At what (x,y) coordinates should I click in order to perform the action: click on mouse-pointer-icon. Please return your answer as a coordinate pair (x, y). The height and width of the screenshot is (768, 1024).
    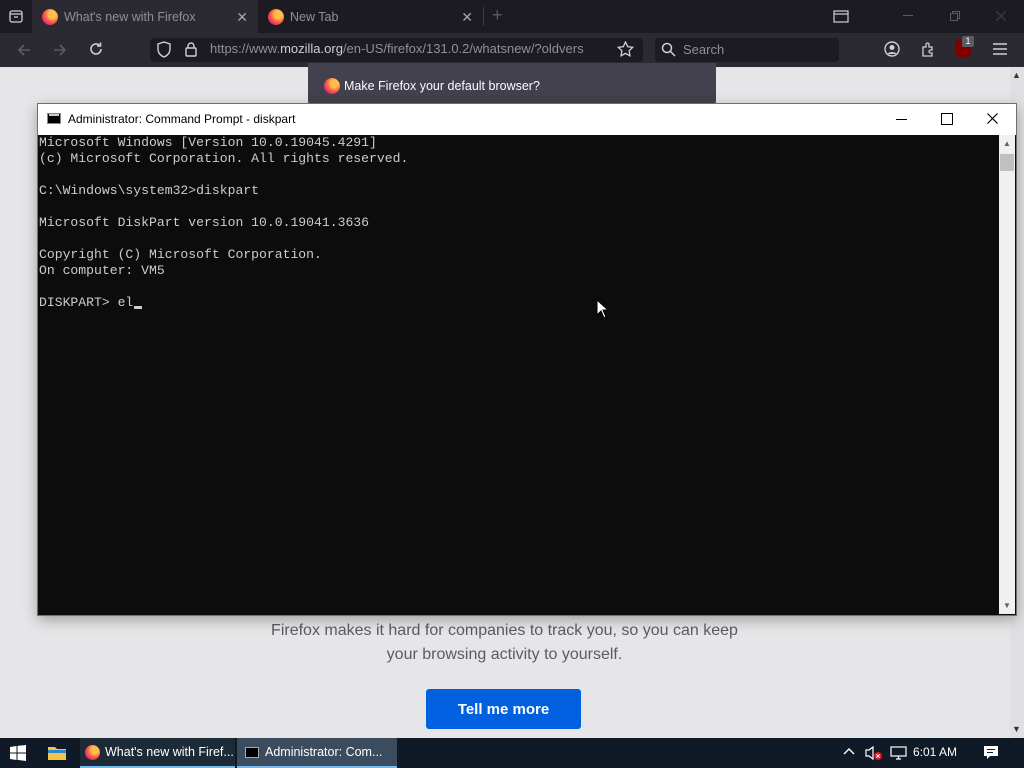
    Looking at the image, I should click on (602, 309).